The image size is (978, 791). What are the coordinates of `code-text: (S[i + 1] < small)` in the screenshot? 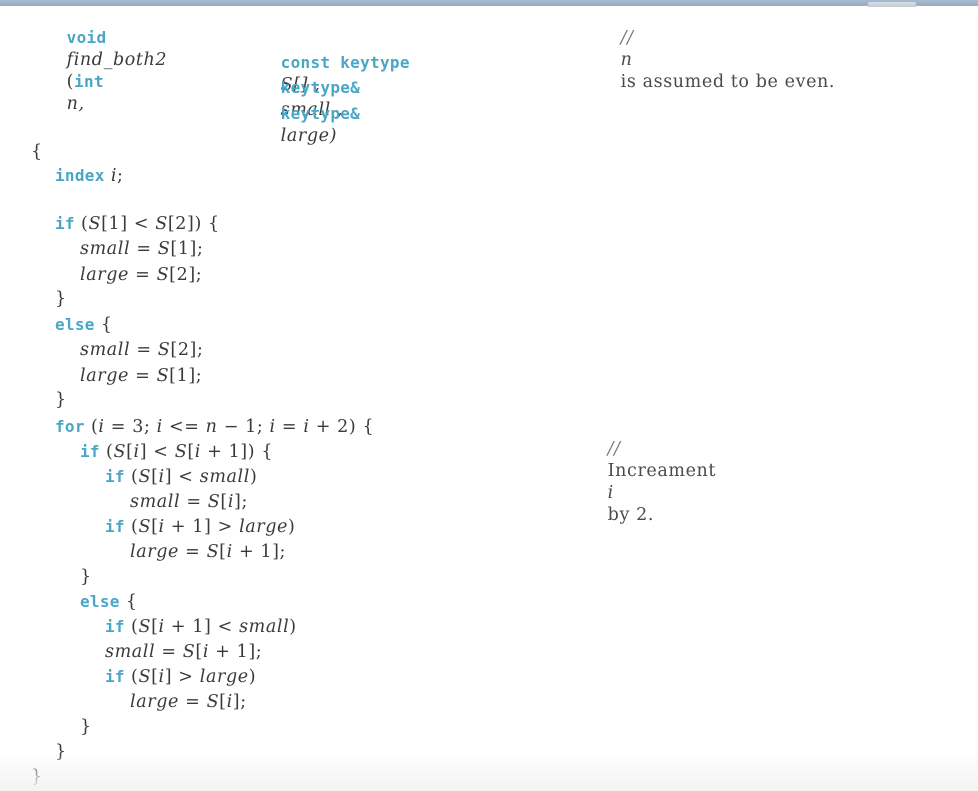 It's located at (214, 627).